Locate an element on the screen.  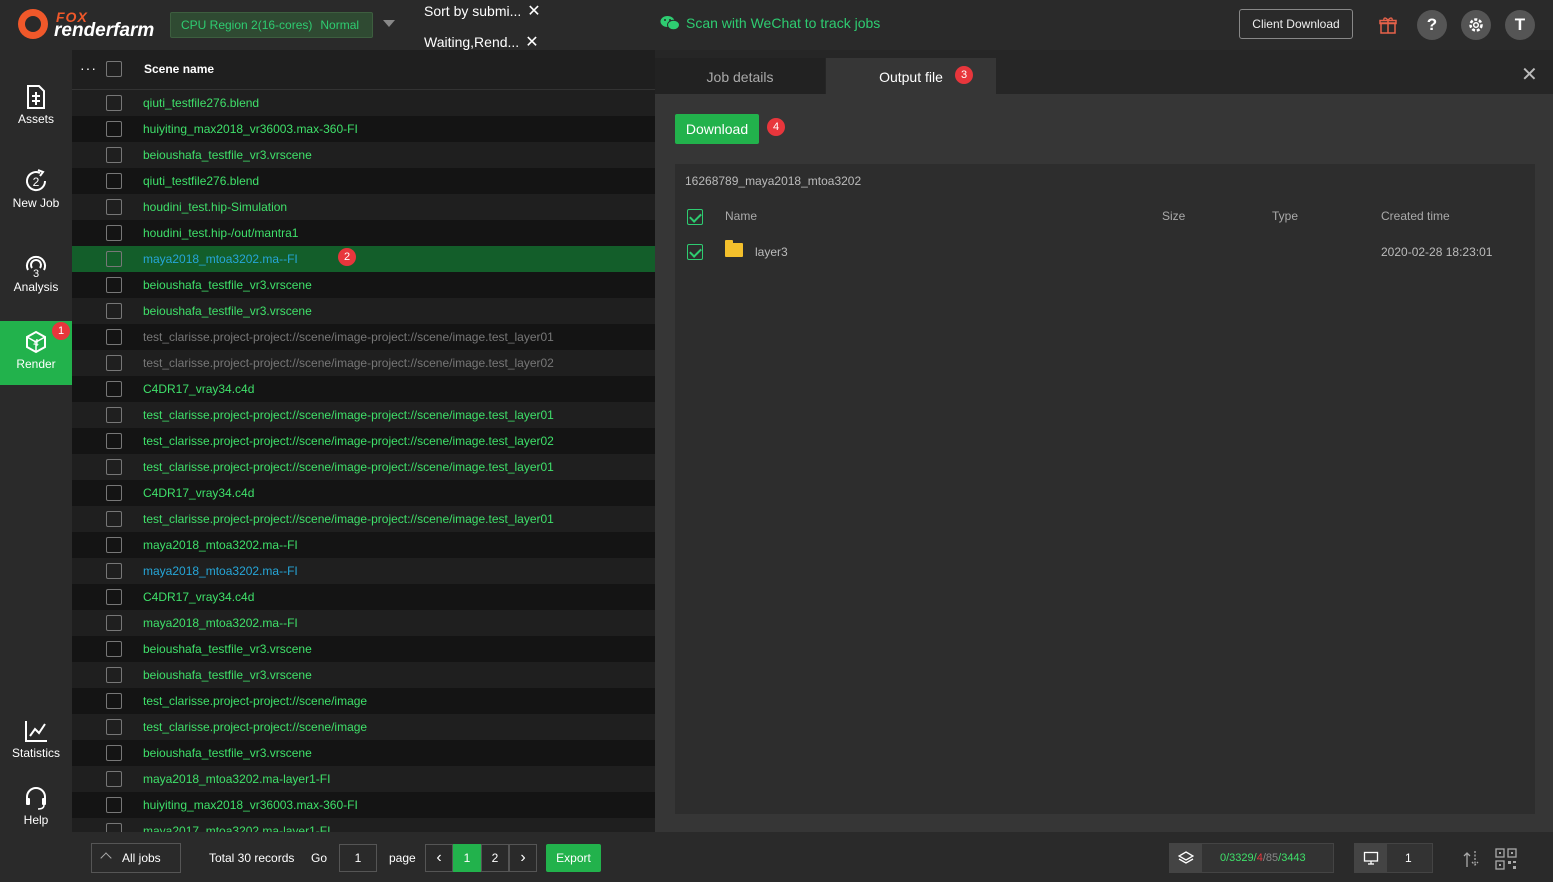
table-row: maya2018_mtoa3202.ma--FI 2 is located at coordinates (363, 259).